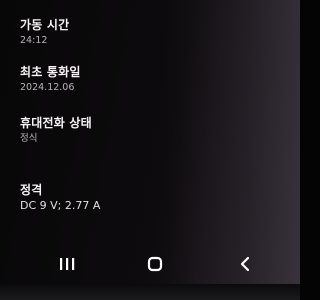 The width and height of the screenshot is (320, 300). I want to click on navigation-bar, so click(150, 264).